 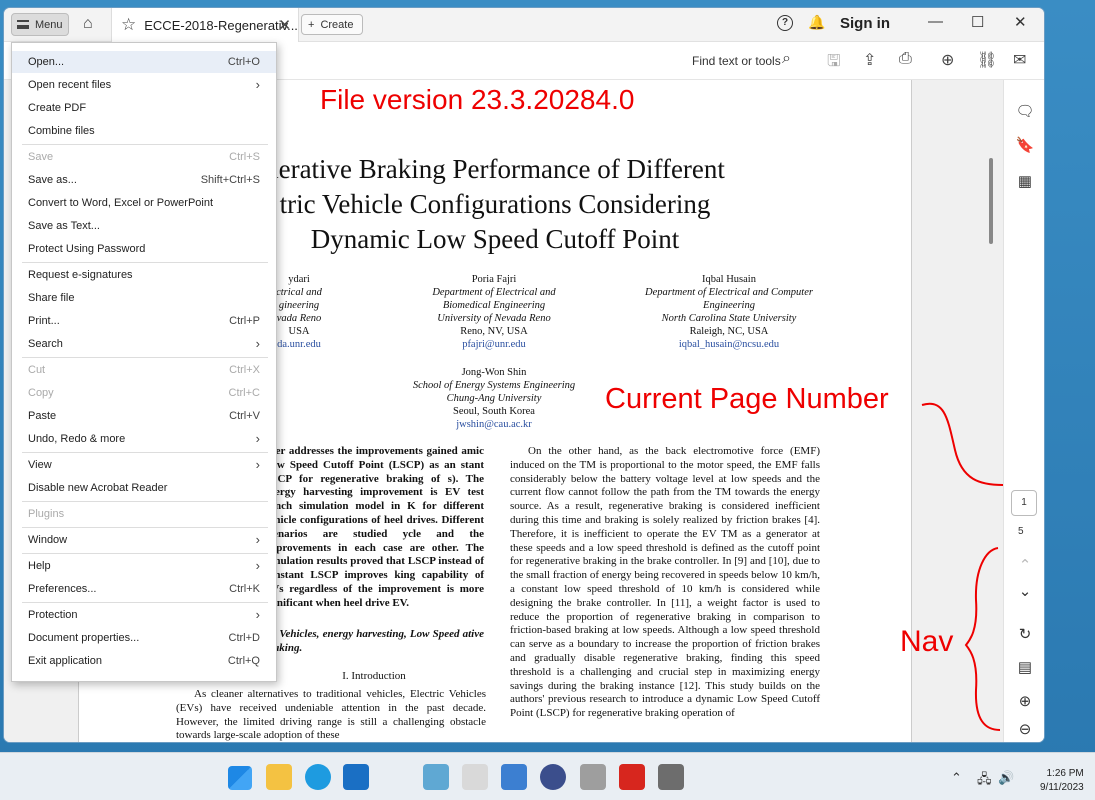 I want to click on nav-bracket, so click(x=982, y=639).